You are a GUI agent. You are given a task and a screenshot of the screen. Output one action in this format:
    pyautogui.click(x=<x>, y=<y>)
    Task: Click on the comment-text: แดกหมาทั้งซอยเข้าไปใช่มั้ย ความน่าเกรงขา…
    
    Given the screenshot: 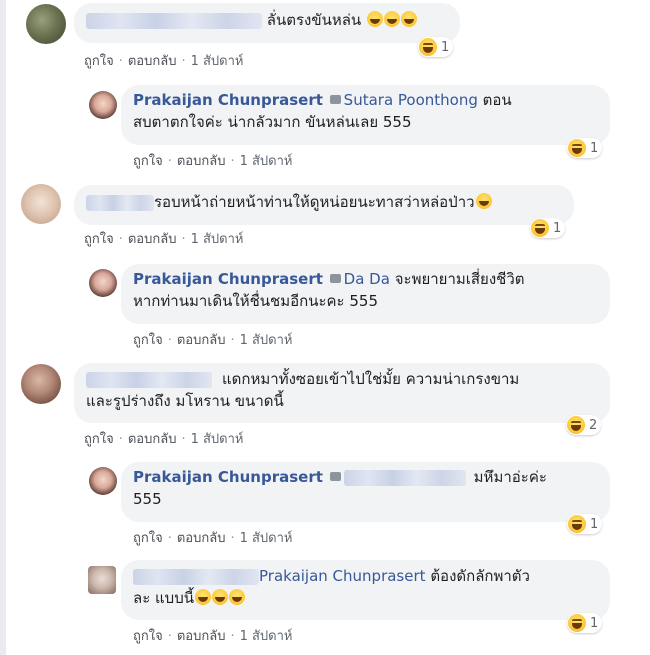 What is the action you would take?
    pyautogui.click(x=371, y=379)
    